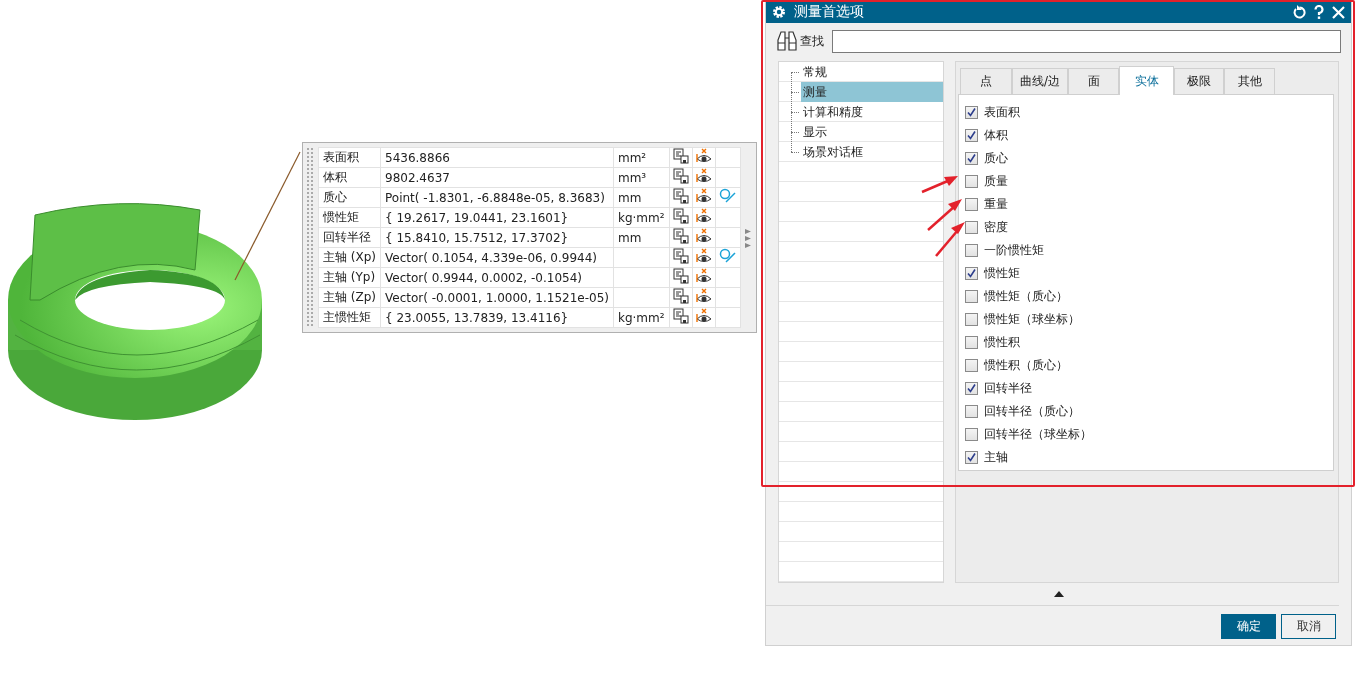 The image size is (1363, 684). Describe the element at coordinates (1038, 434) in the screenshot. I see `option-label: 回转半径（球坐标）` at that location.